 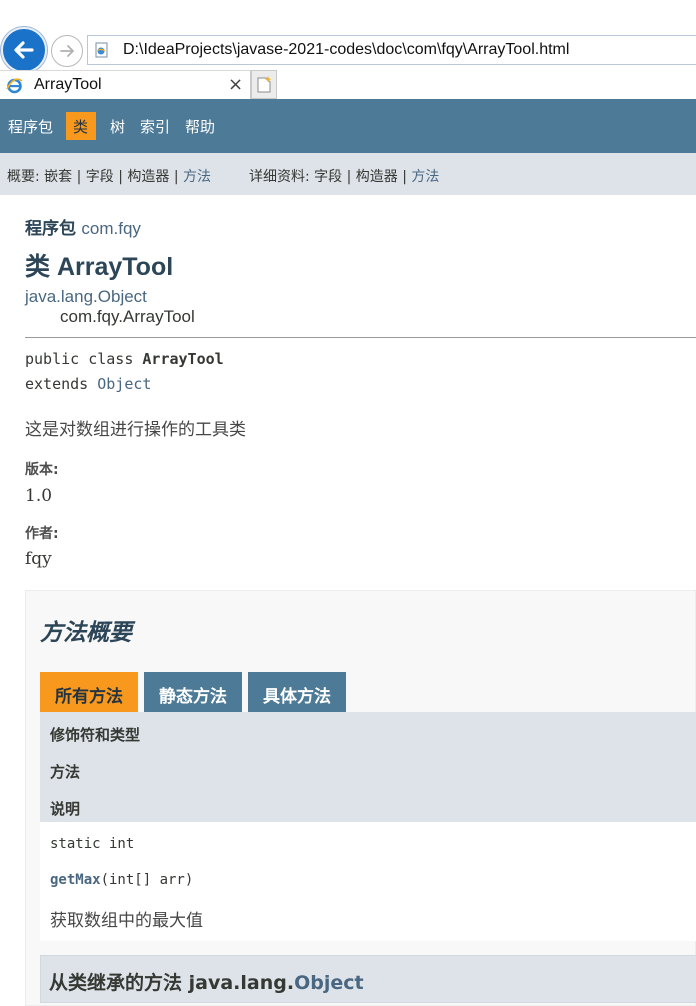 I want to click on detail-nav-prefix: 详细资料: 字段 | 构造器 |, so click(x=330, y=177).